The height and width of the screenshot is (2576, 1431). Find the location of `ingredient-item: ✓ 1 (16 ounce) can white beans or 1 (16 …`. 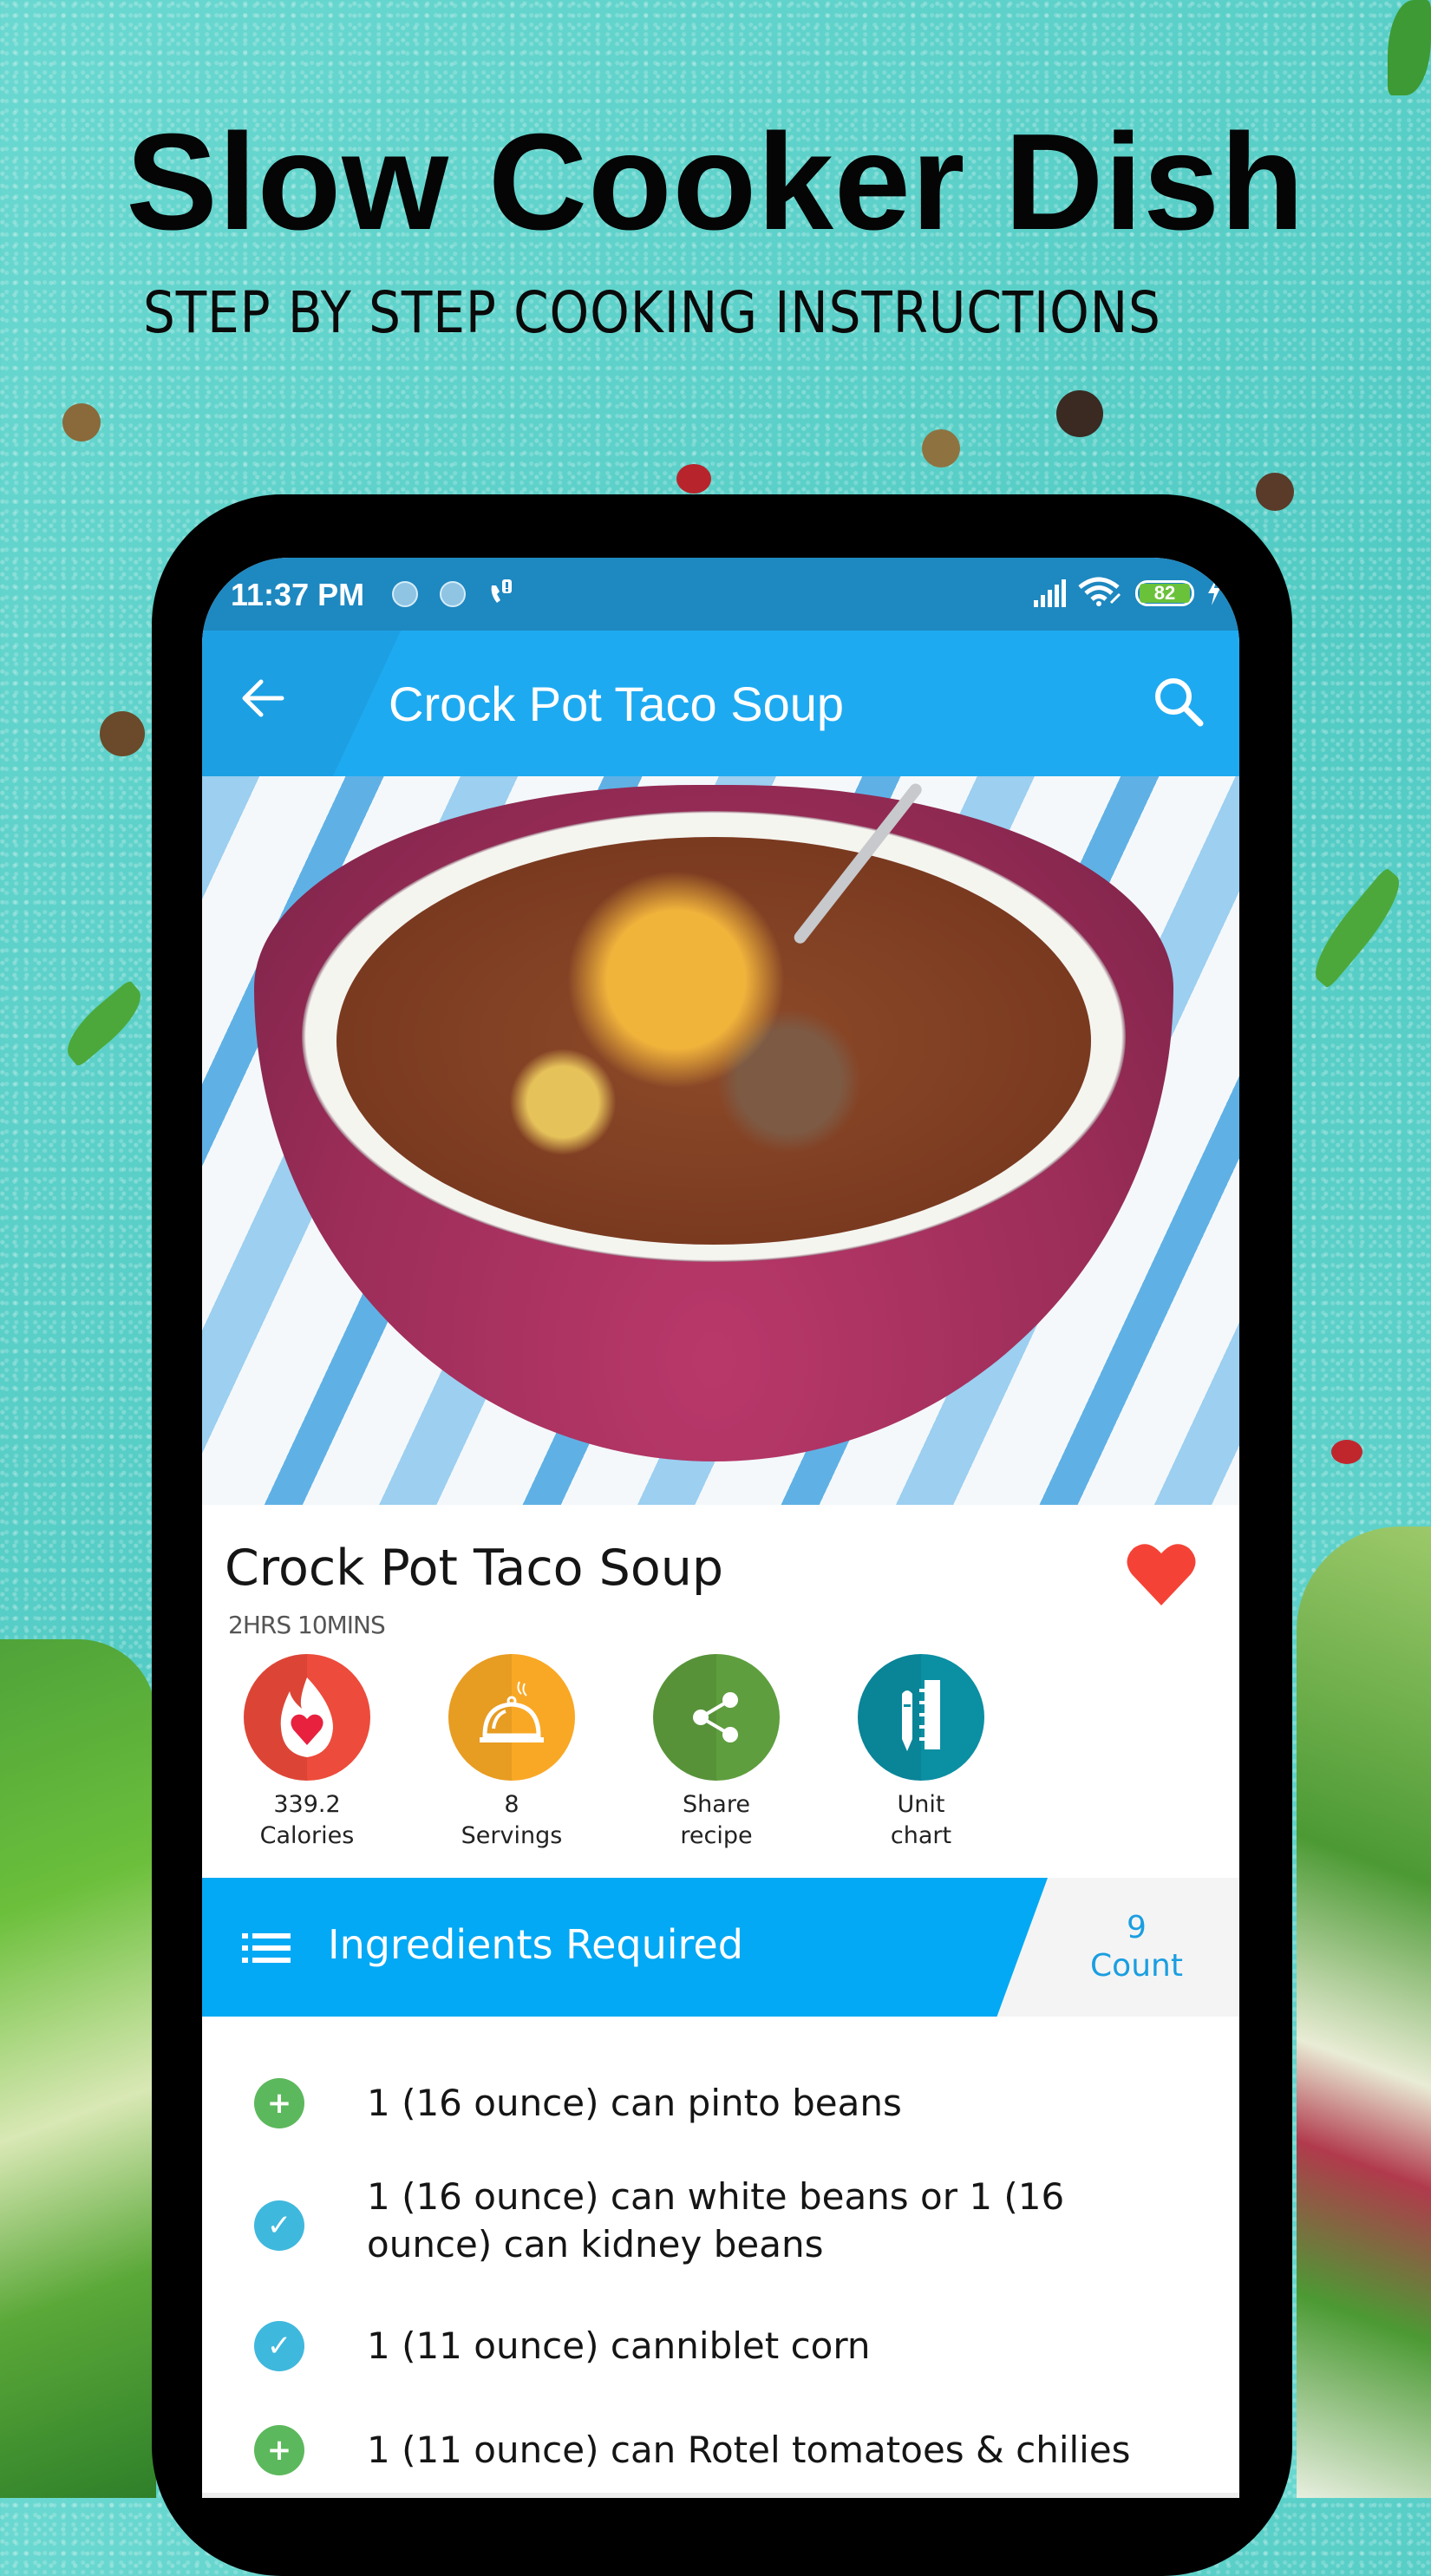

ingredient-item: ✓ 1 (16 ounce) can white beans or 1 (16 … is located at coordinates (720, 2220).